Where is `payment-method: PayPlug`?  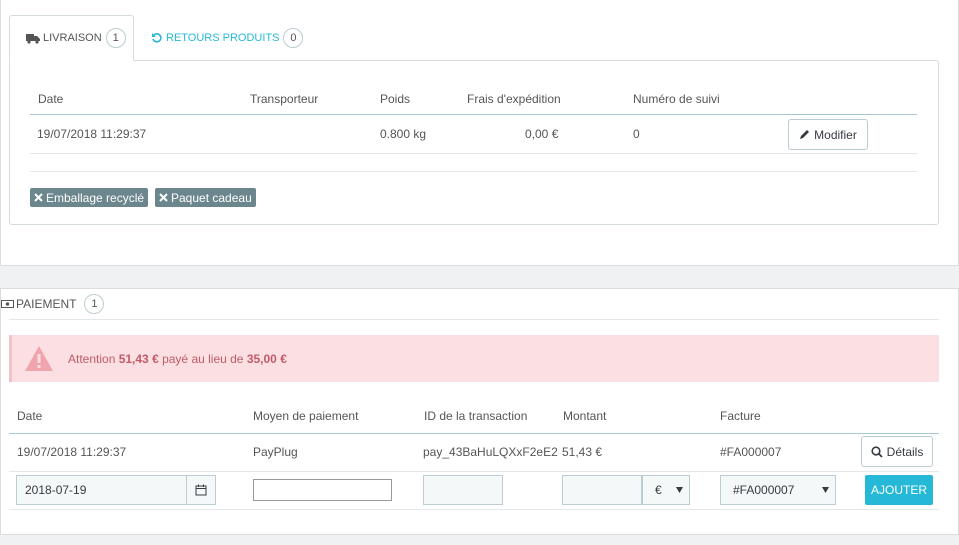 payment-method: PayPlug is located at coordinates (275, 452).